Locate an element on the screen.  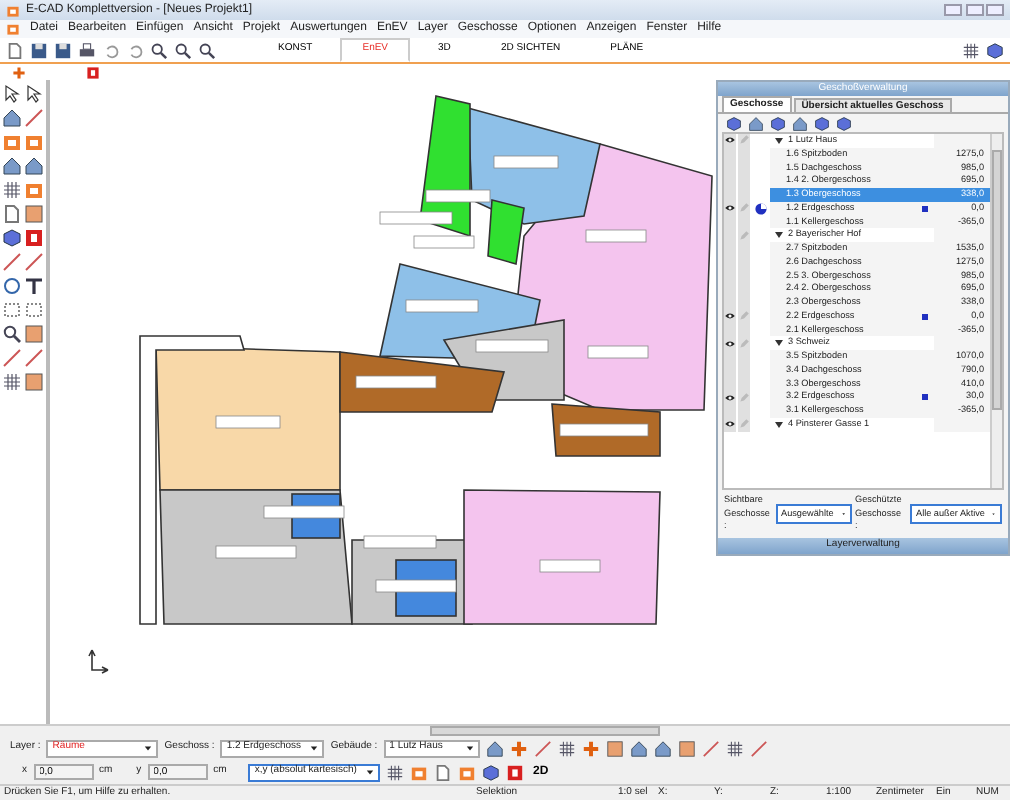
printer-icon is located at coordinates (87, 50).